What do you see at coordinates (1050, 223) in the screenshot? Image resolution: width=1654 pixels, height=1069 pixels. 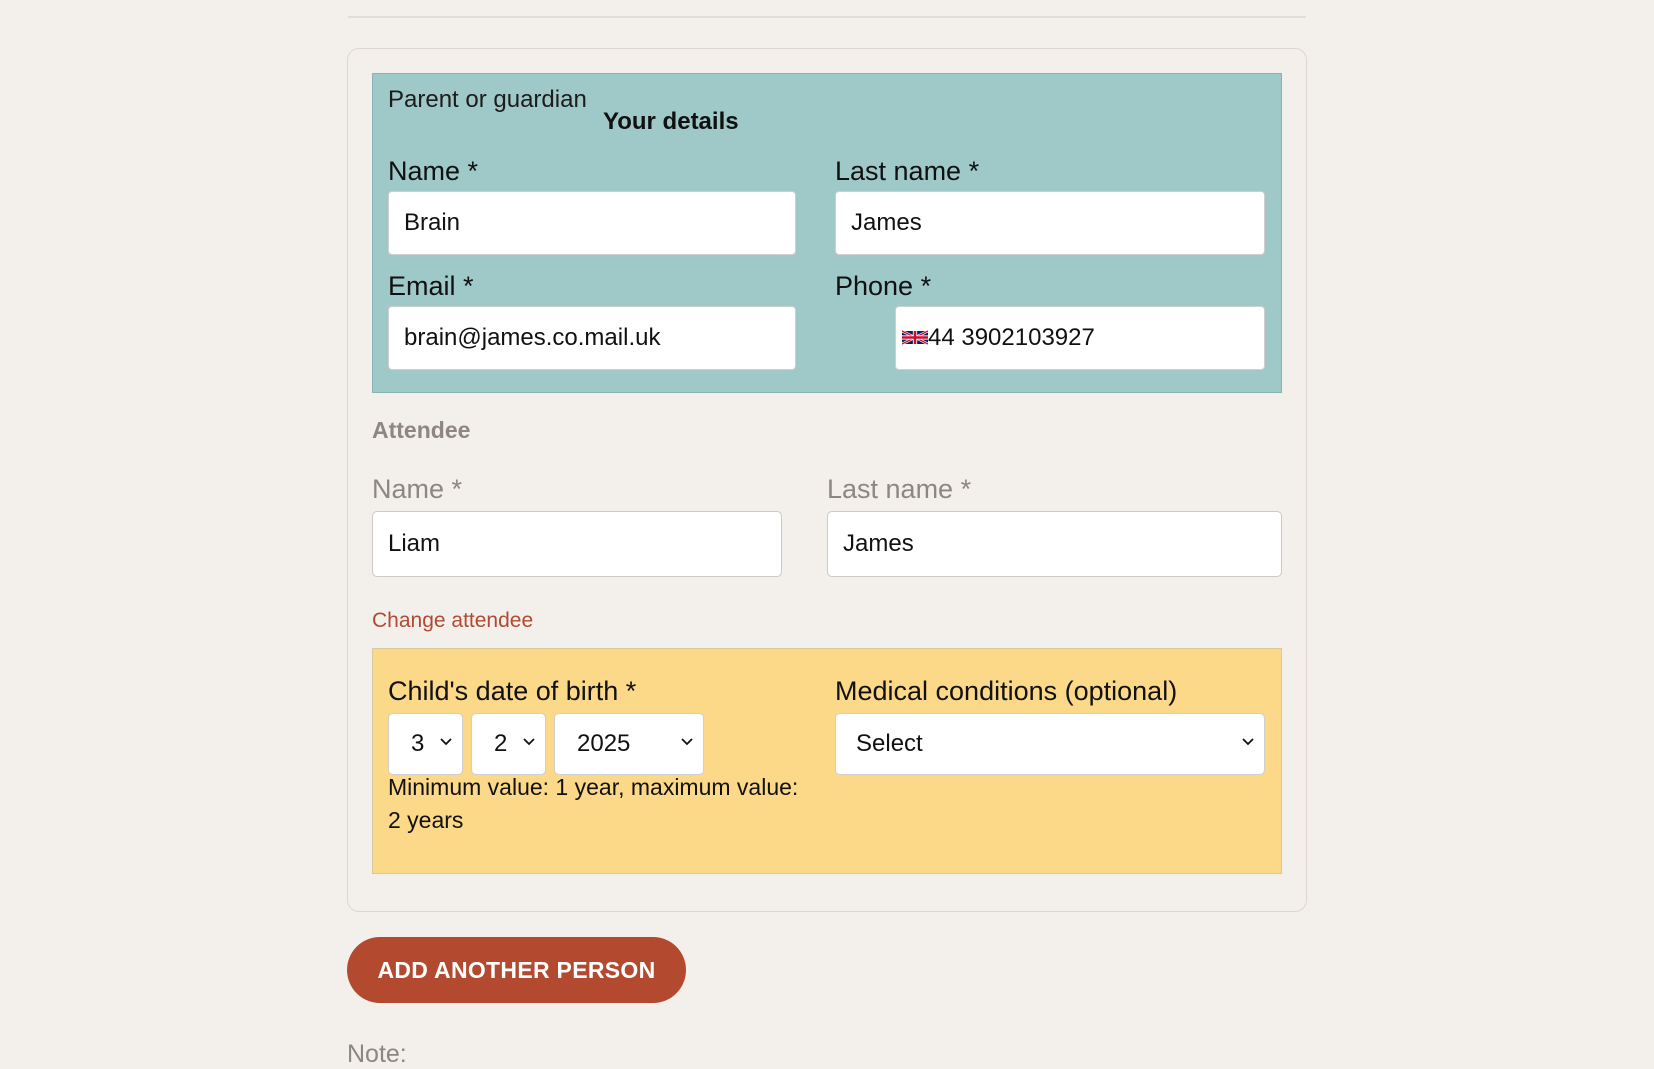 I see `guardian-last-name-input: James` at bounding box center [1050, 223].